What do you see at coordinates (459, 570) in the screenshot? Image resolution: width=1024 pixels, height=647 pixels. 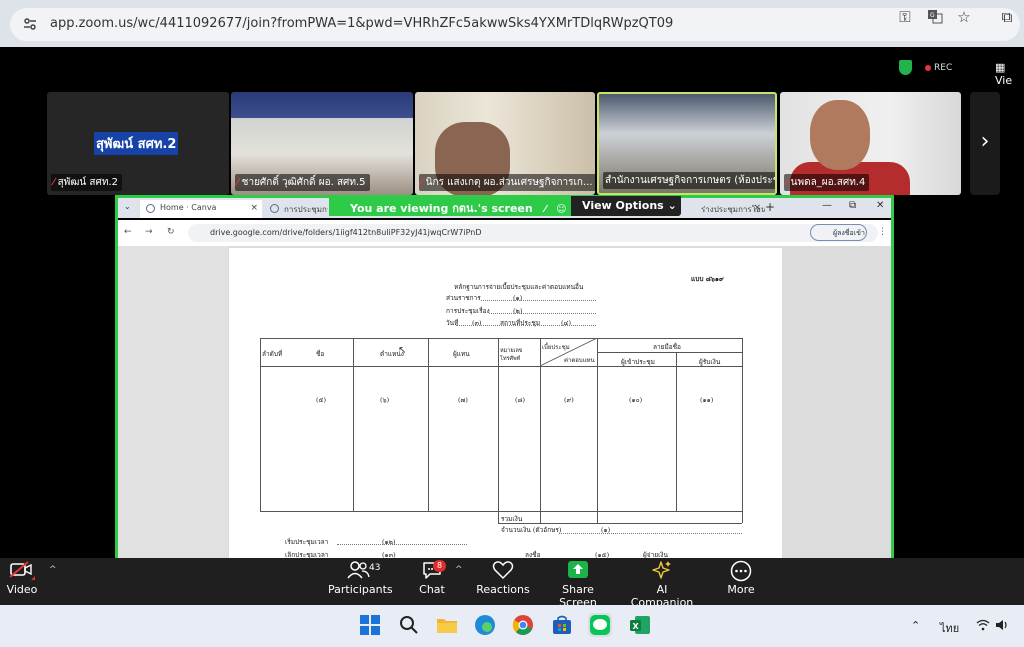 I see `chat-options-caret-icon: ^` at bounding box center [459, 570].